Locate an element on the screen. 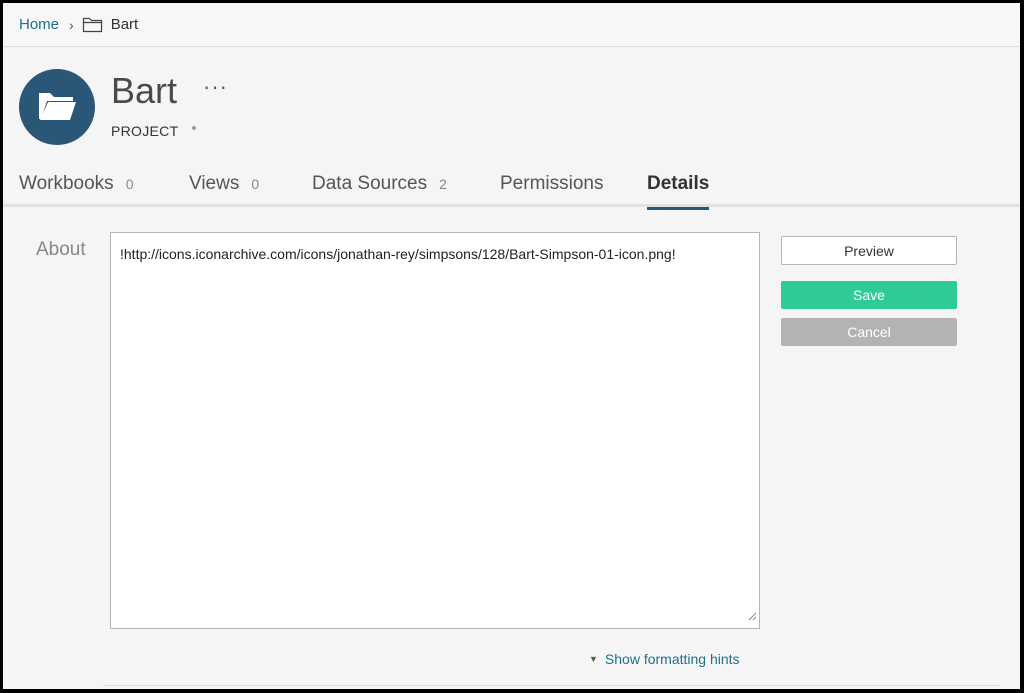  tab-count: 2 is located at coordinates (443, 184).